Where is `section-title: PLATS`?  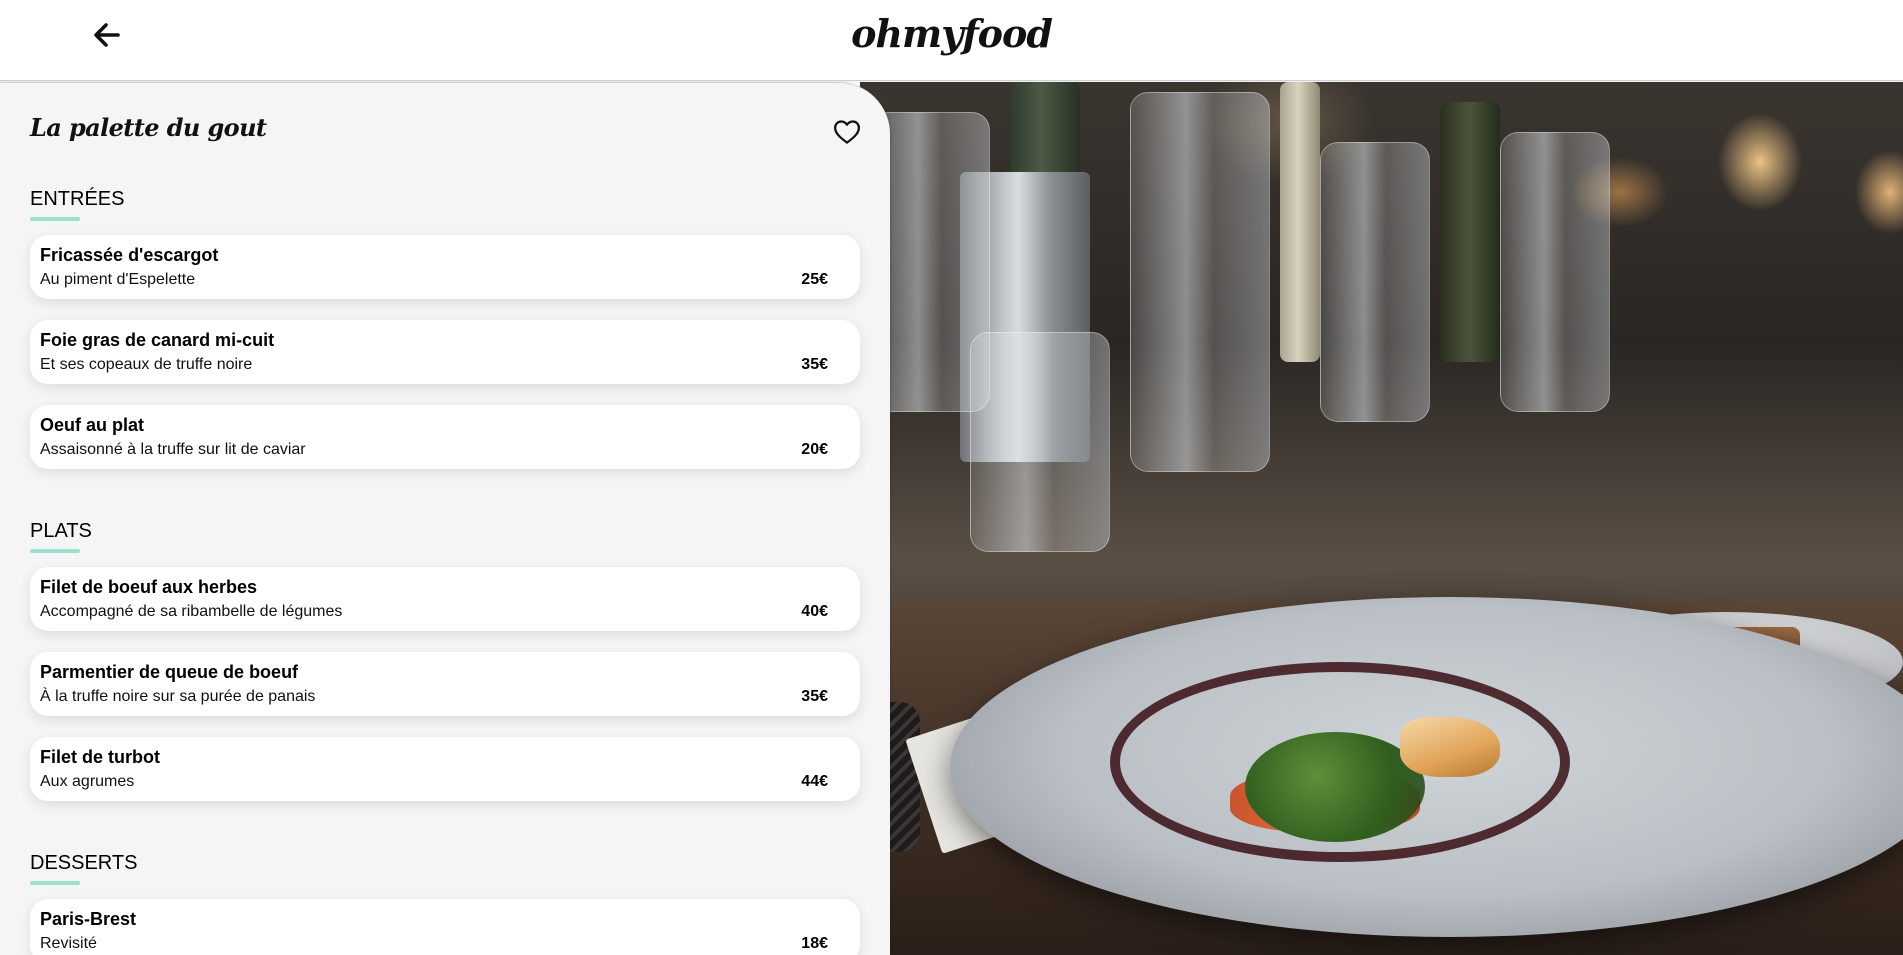
section-title: PLATS is located at coordinates (61, 531).